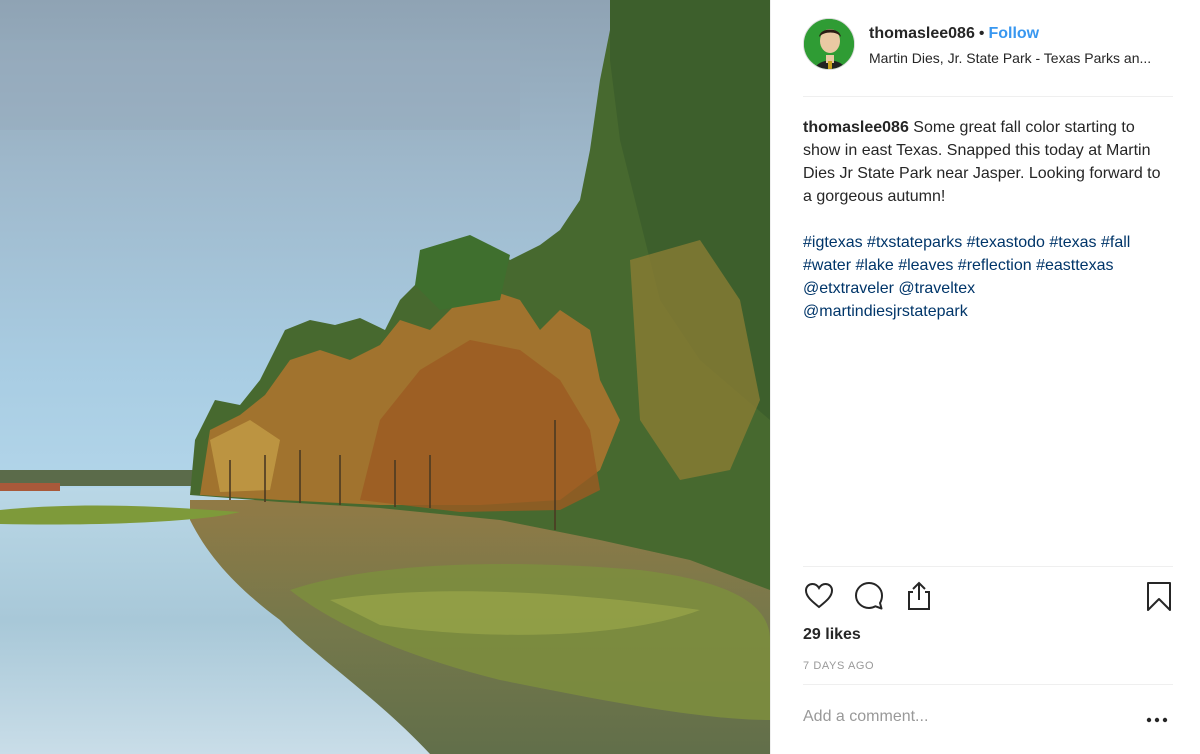 The height and width of the screenshot is (754, 1200). Describe the element at coordinates (925, 265) in the screenshot. I see `hashtag-link: #leaves` at that location.